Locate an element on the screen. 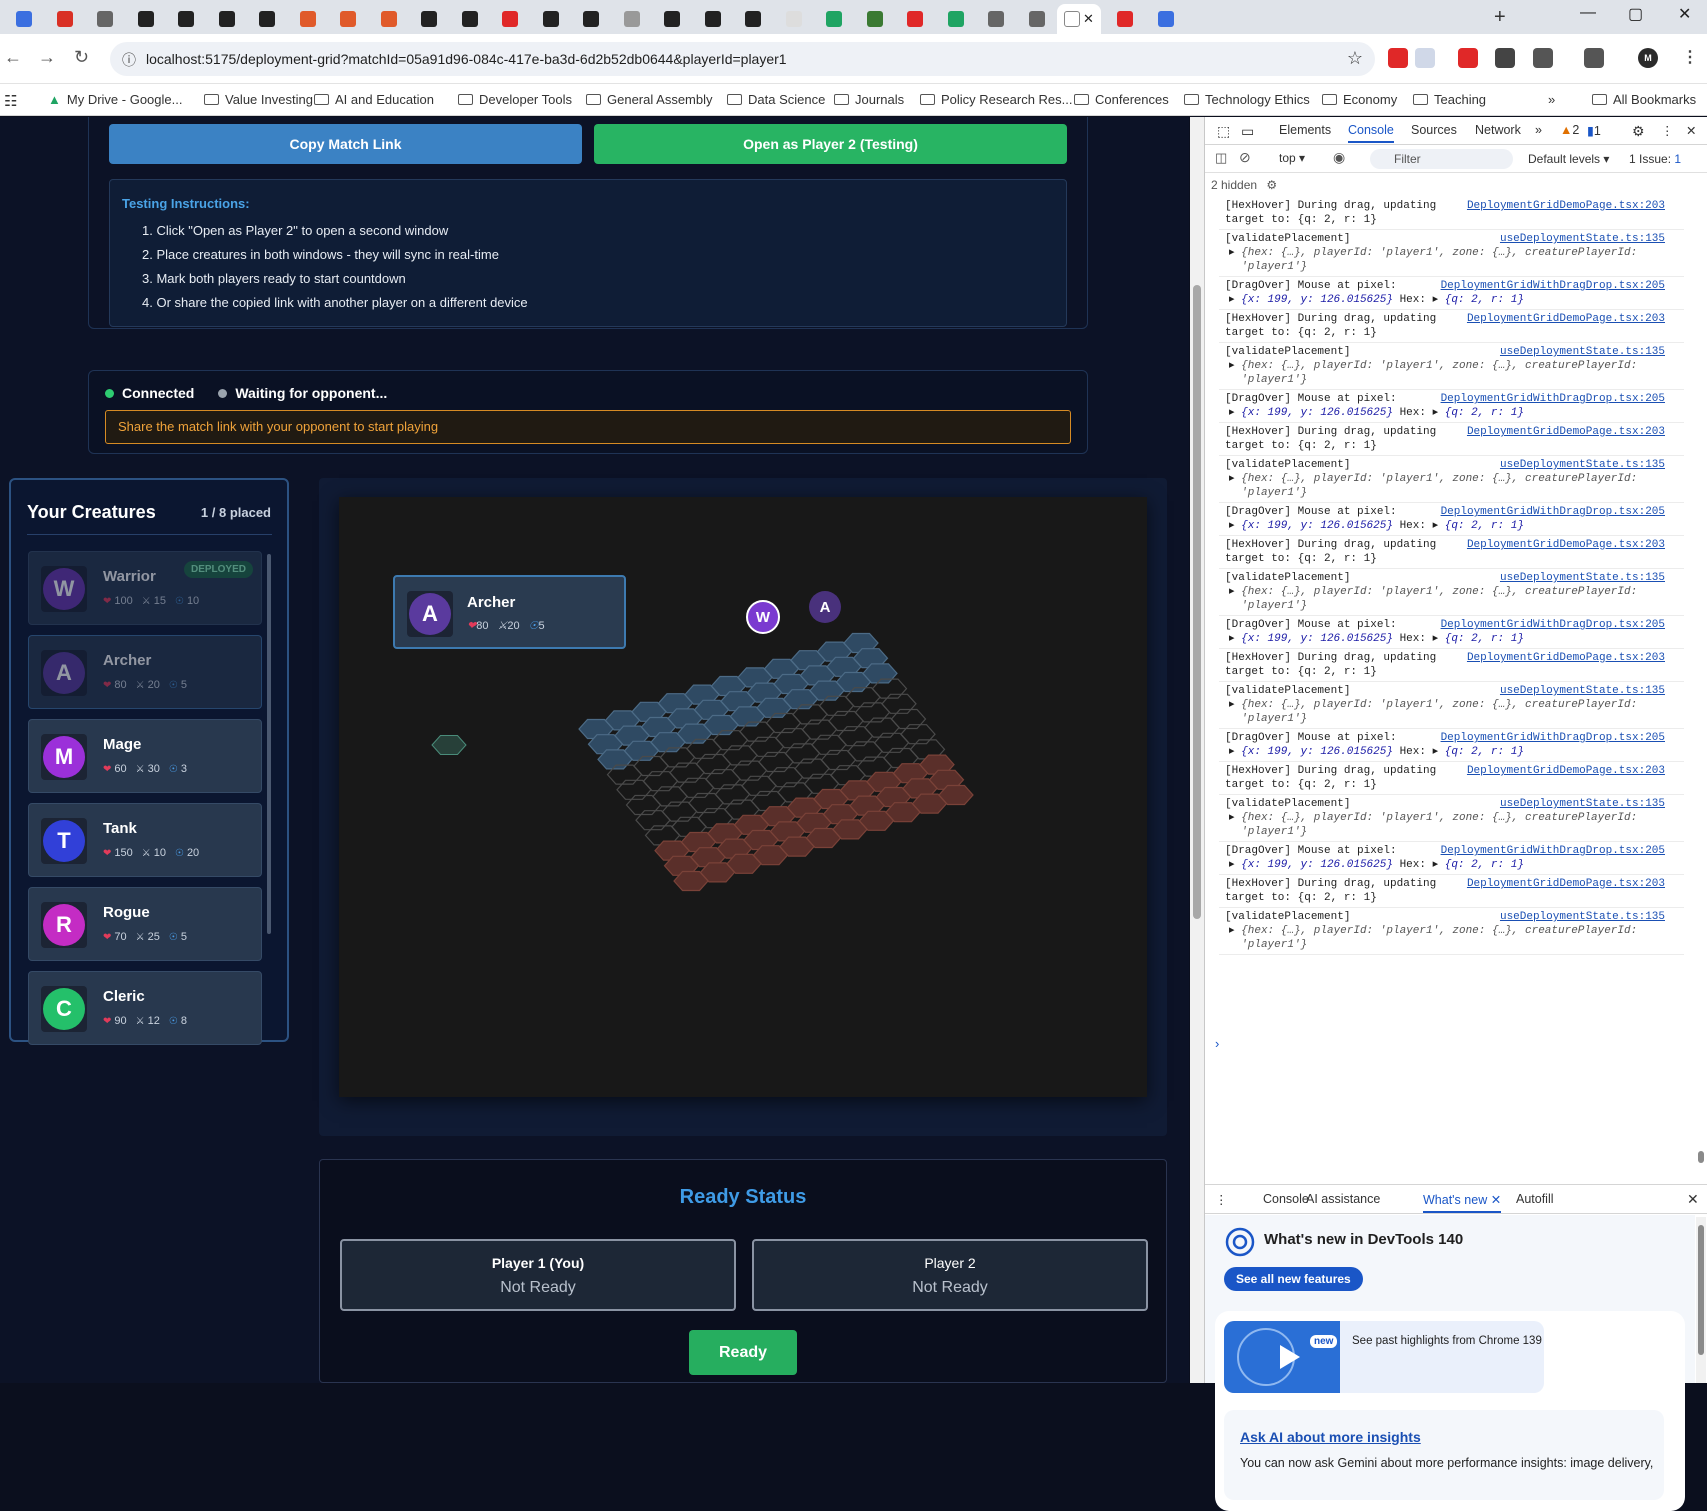  eye-icon: ◉ is located at coordinates (1339, 157).